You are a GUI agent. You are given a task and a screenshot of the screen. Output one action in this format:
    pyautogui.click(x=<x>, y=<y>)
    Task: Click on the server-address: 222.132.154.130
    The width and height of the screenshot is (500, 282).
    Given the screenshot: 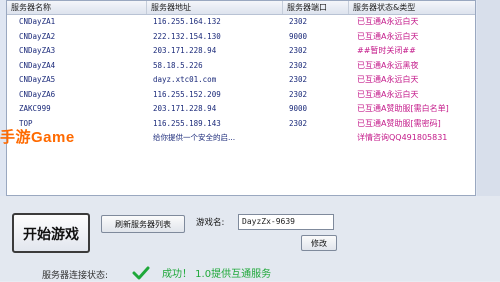 What is the action you would take?
    pyautogui.click(x=187, y=36)
    